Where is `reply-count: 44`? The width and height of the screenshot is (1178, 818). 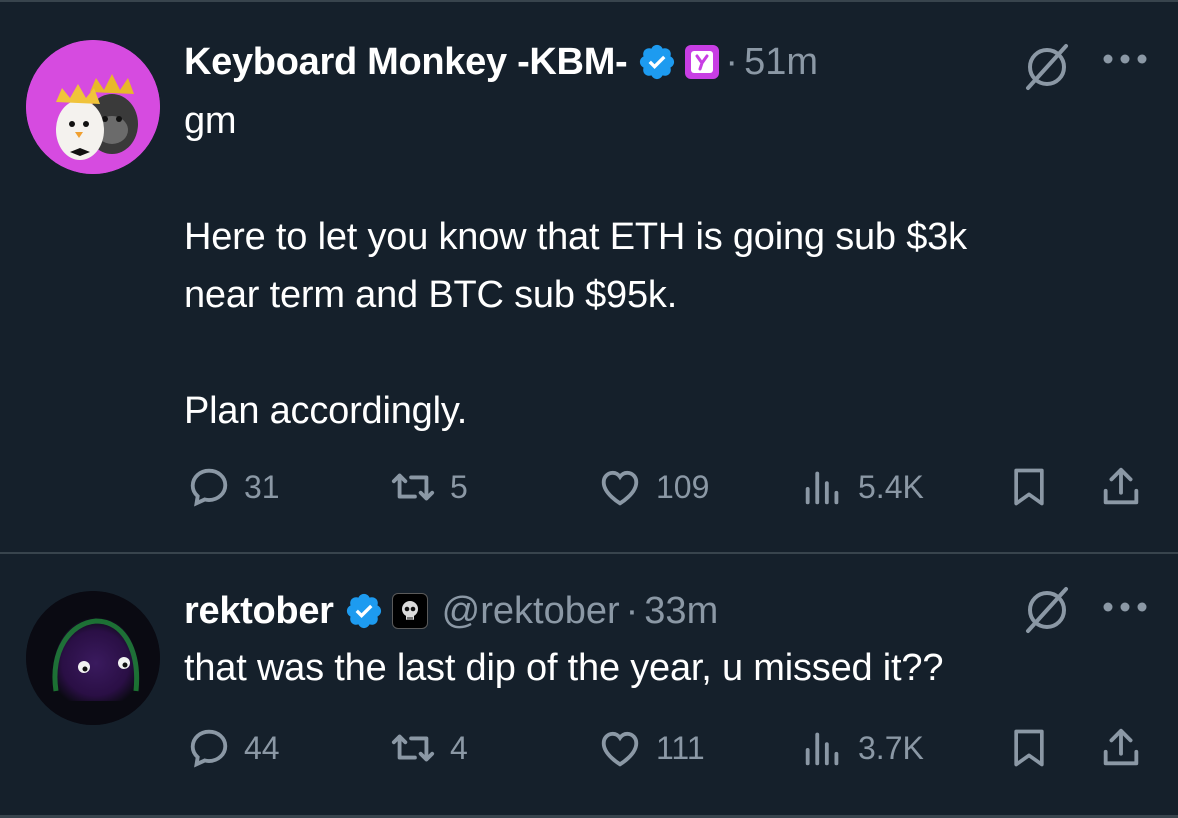
reply-count: 44 is located at coordinates (262, 747).